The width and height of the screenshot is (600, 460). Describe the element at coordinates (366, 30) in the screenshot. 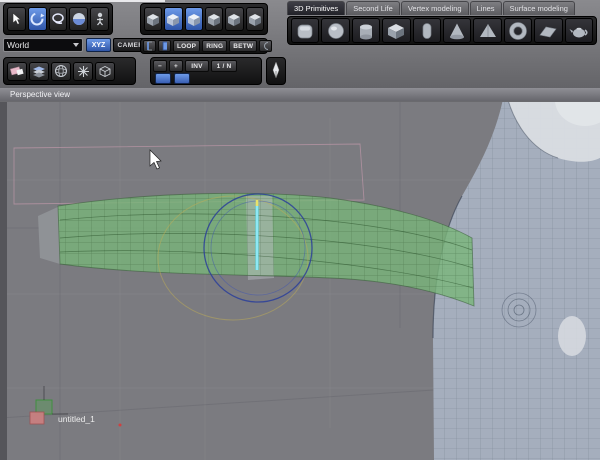

I see `primitive-cylinder-button` at that location.